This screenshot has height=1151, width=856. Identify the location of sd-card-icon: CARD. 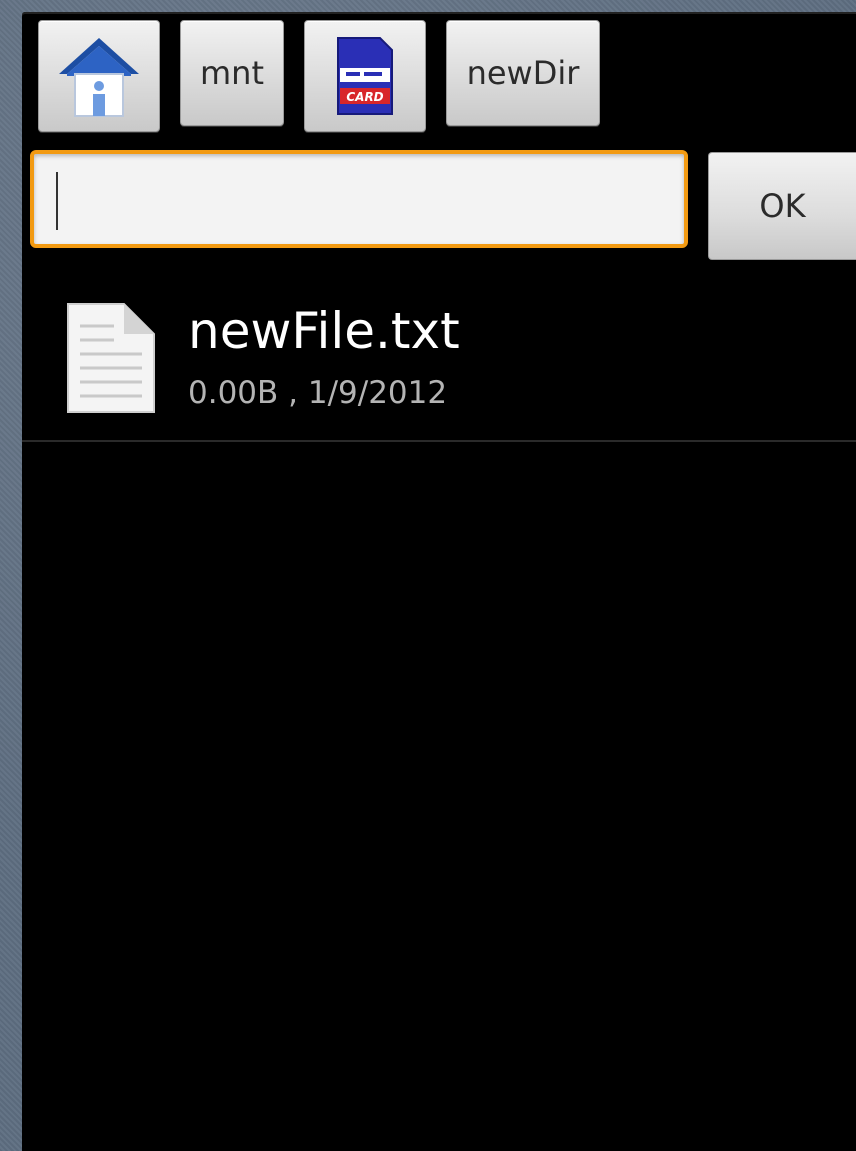
(365, 76).